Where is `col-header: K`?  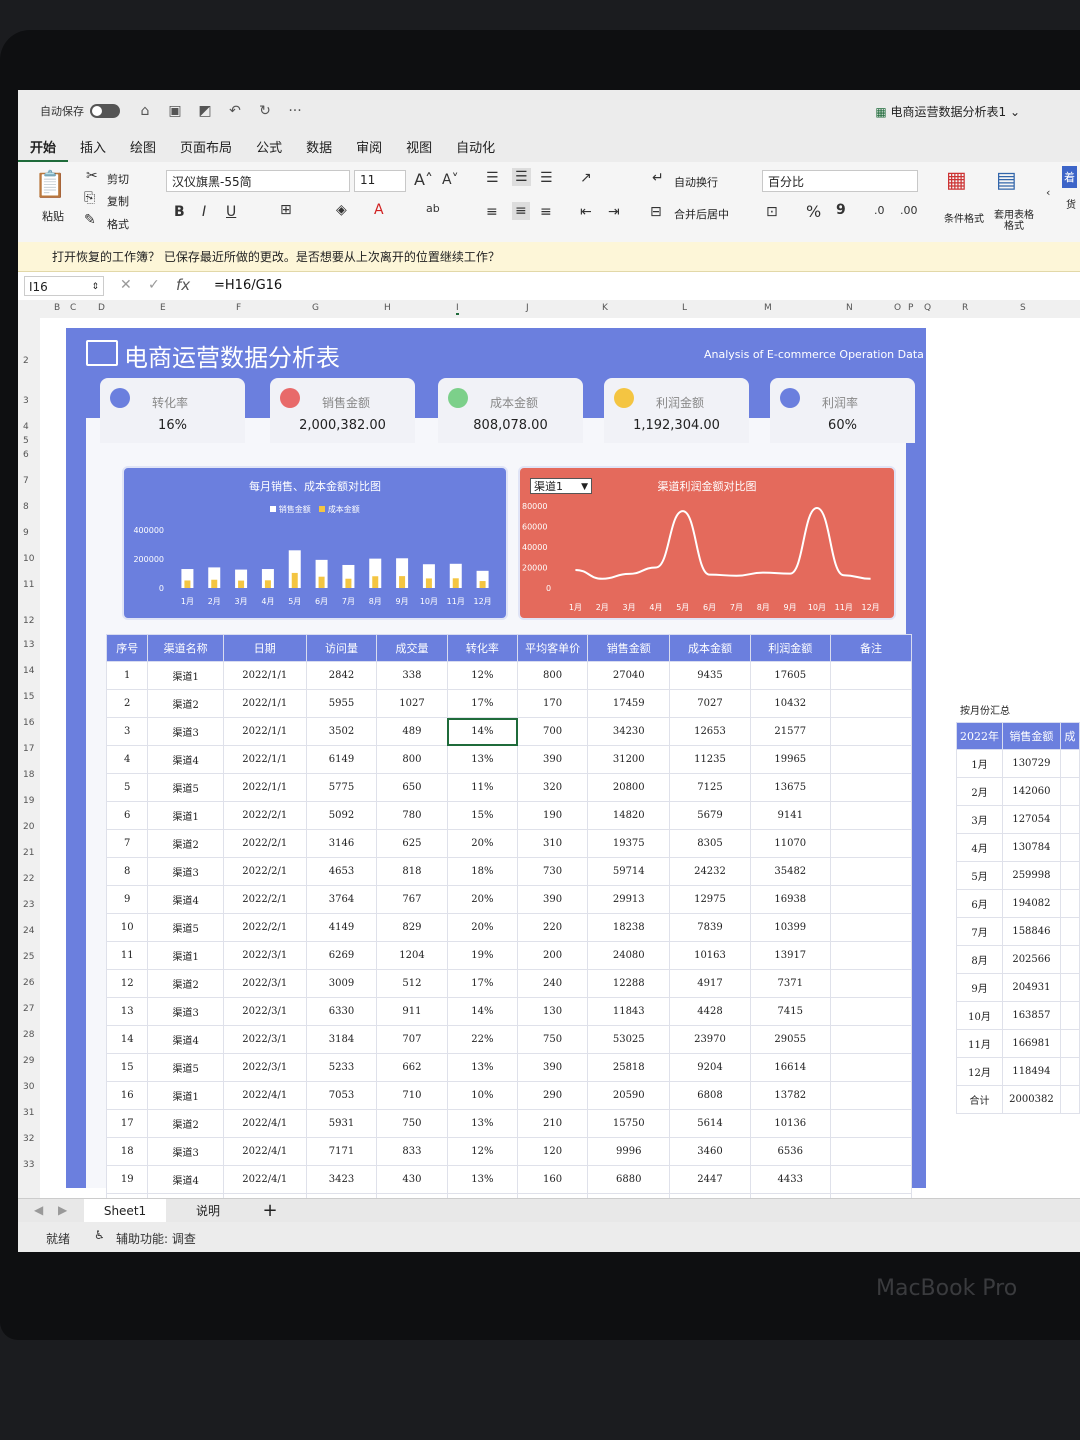
col-header: K is located at coordinates (605, 308).